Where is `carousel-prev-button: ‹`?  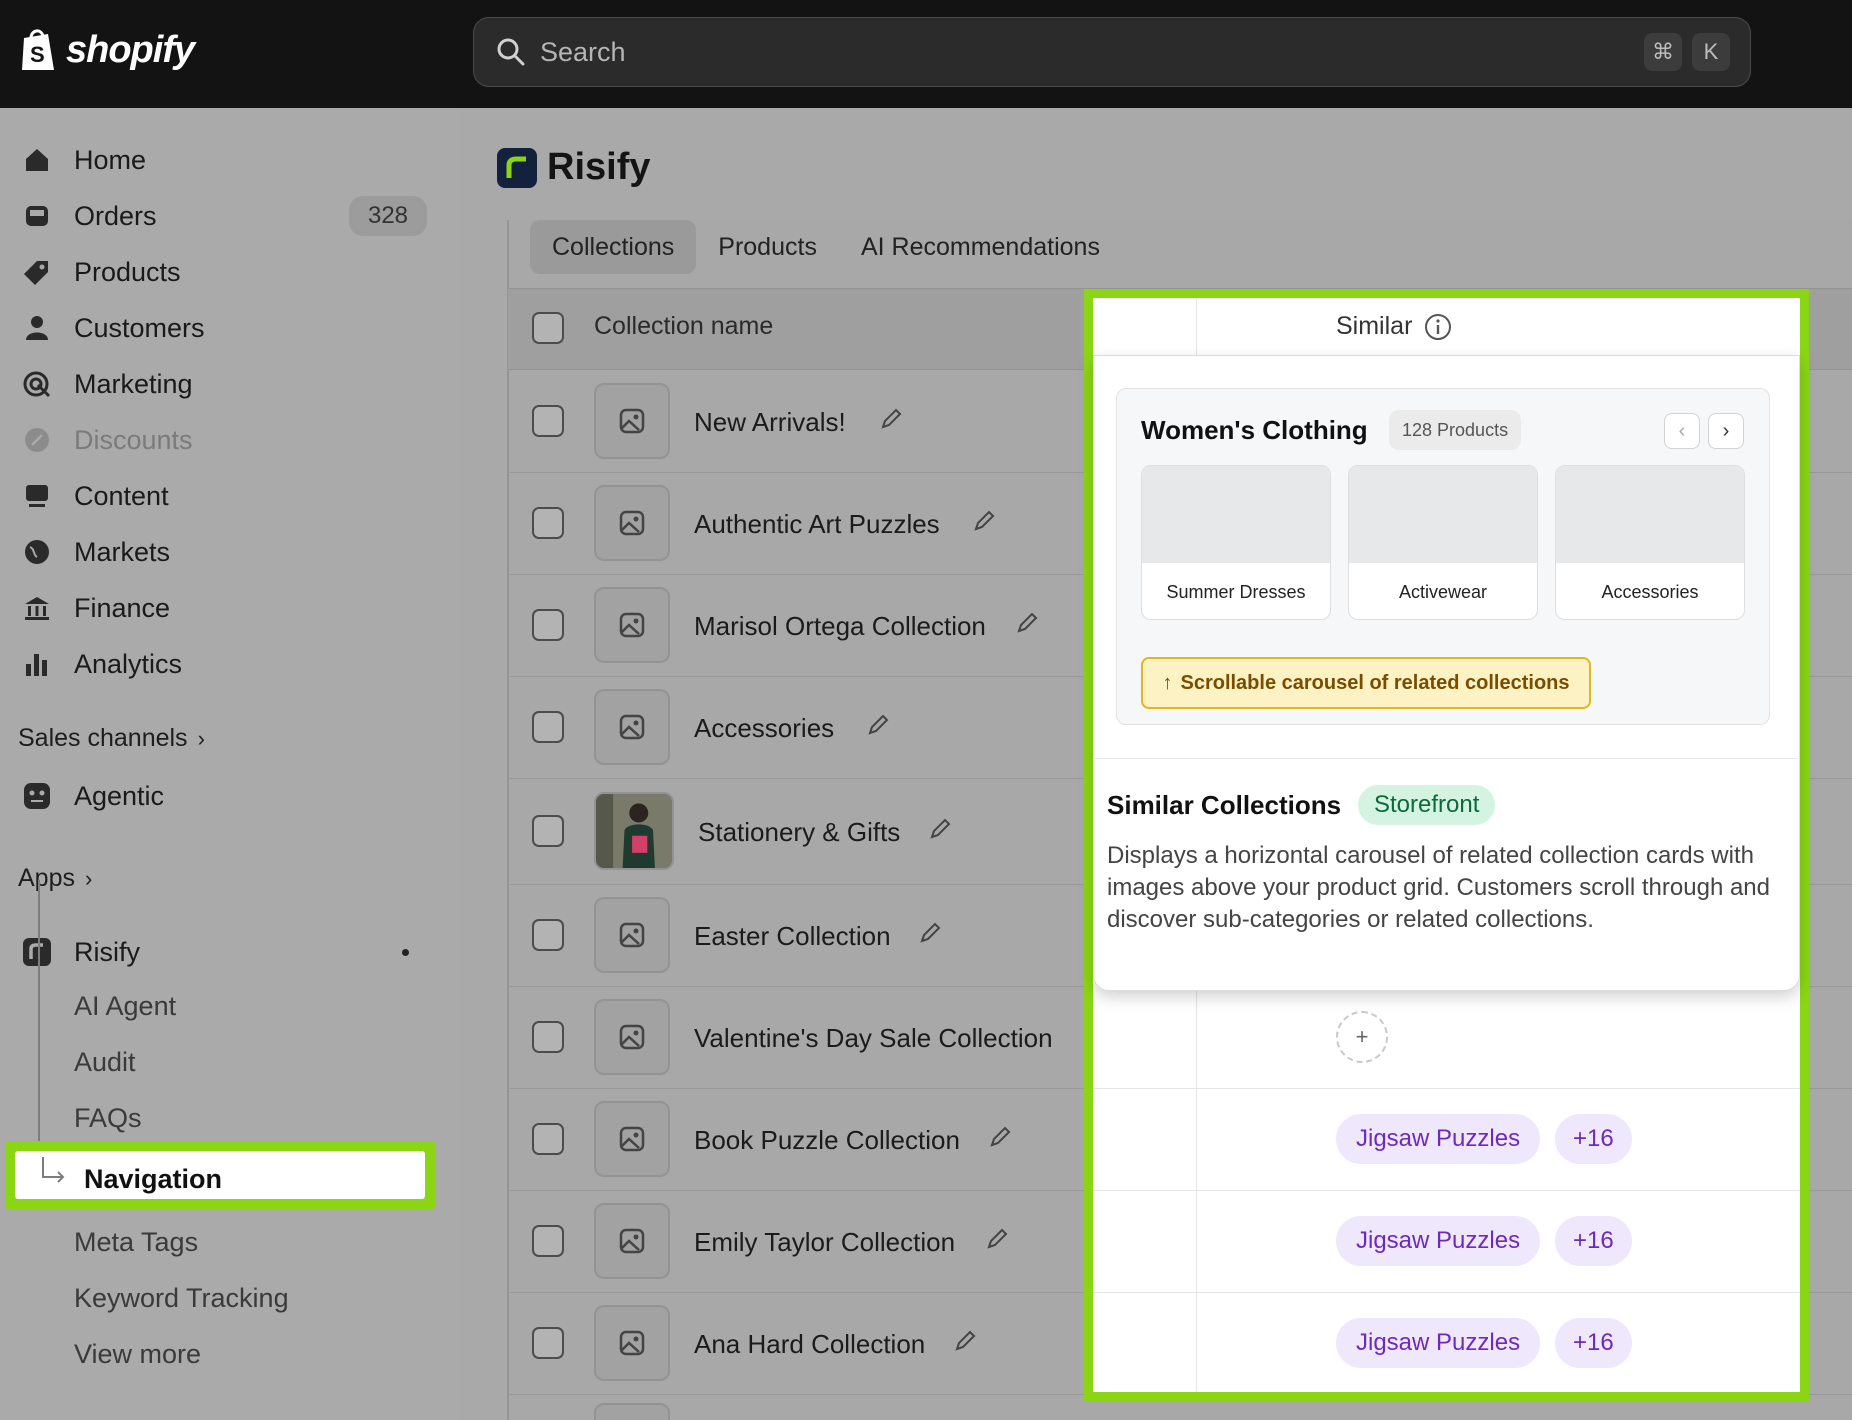 carousel-prev-button: ‹ is located at coordinates (1682, 431).